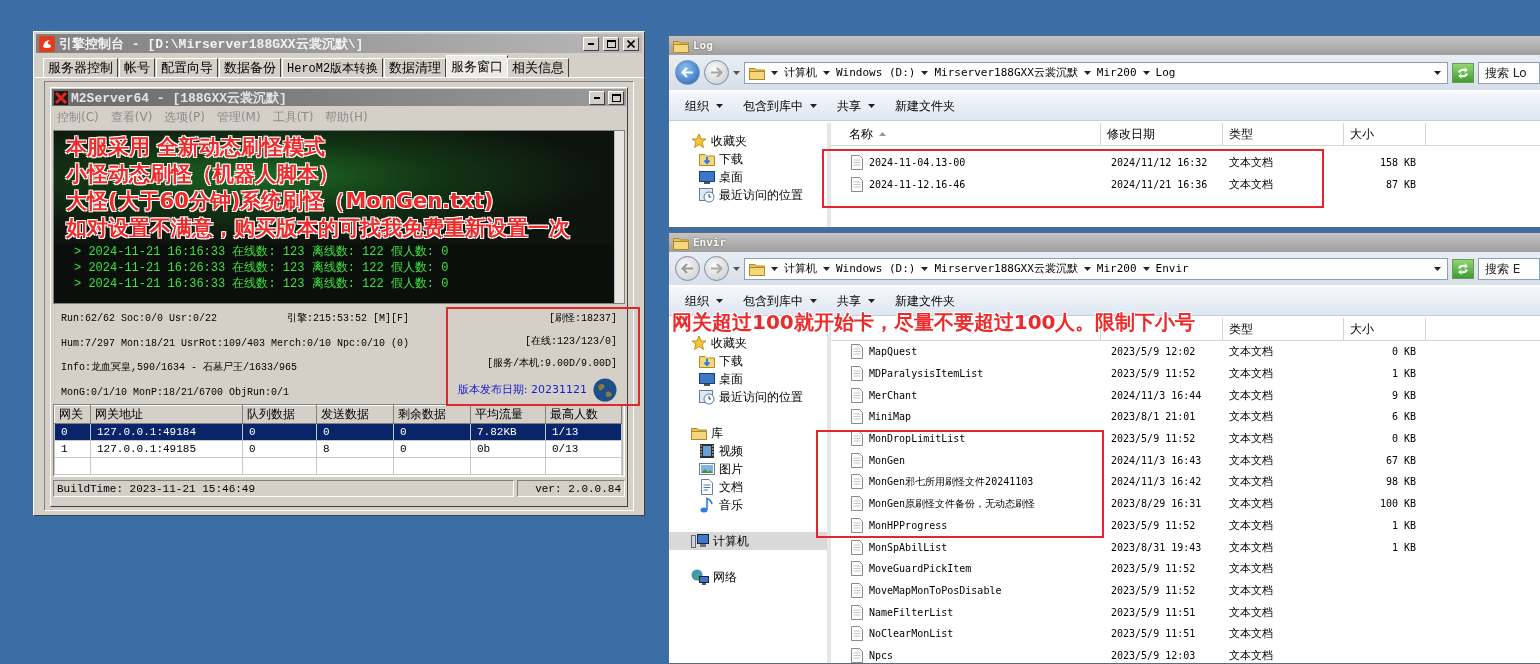 This screenshot has height=664, width=1540. Describe the element at coordinates (1185, 373) in the screenshot. I see `file-row: MDParalysisItemList 2023/5/9 11:52 文本文档 1 KB` at that location.